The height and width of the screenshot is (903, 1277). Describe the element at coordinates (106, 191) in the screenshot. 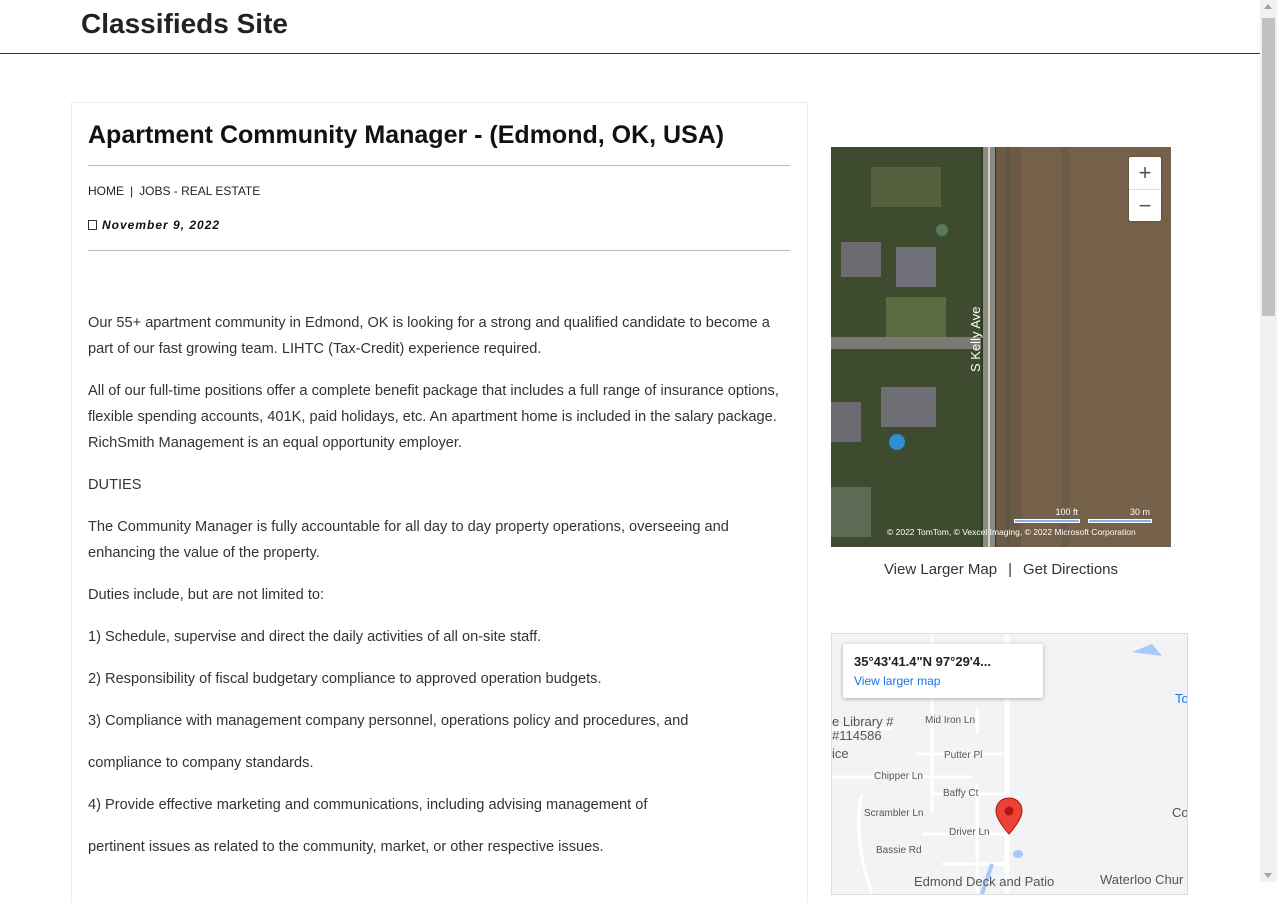

I see `breadcrumb-home: HOME` at that location.